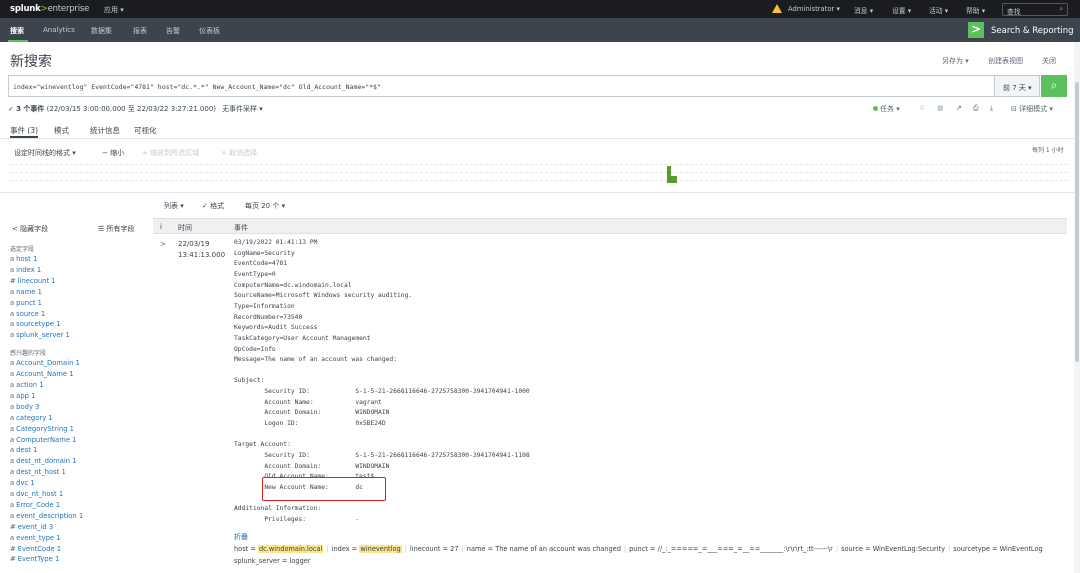 The height and width of the screenshot is (573, 1080). Describe the element at coordinates (324, 489) in the screenshot. I see `highlight-box` at that location.